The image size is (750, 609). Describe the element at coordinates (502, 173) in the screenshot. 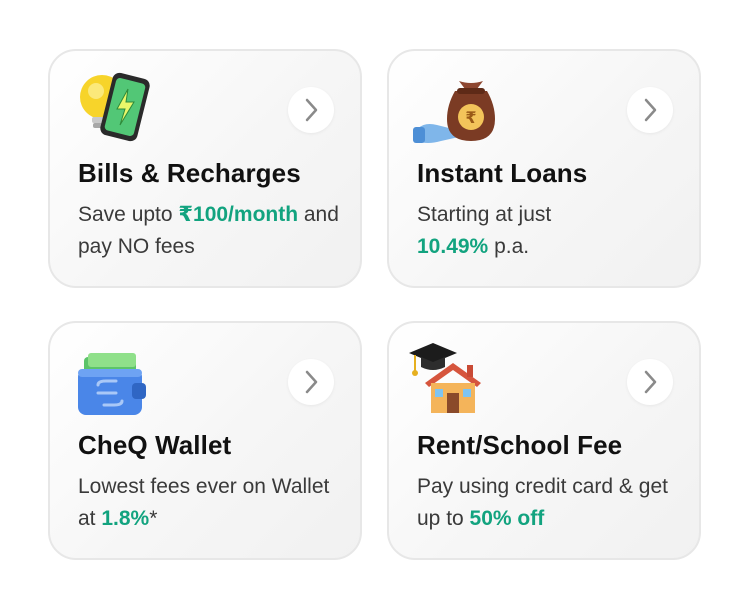

I see `card-title: Instant Loans` at that location.